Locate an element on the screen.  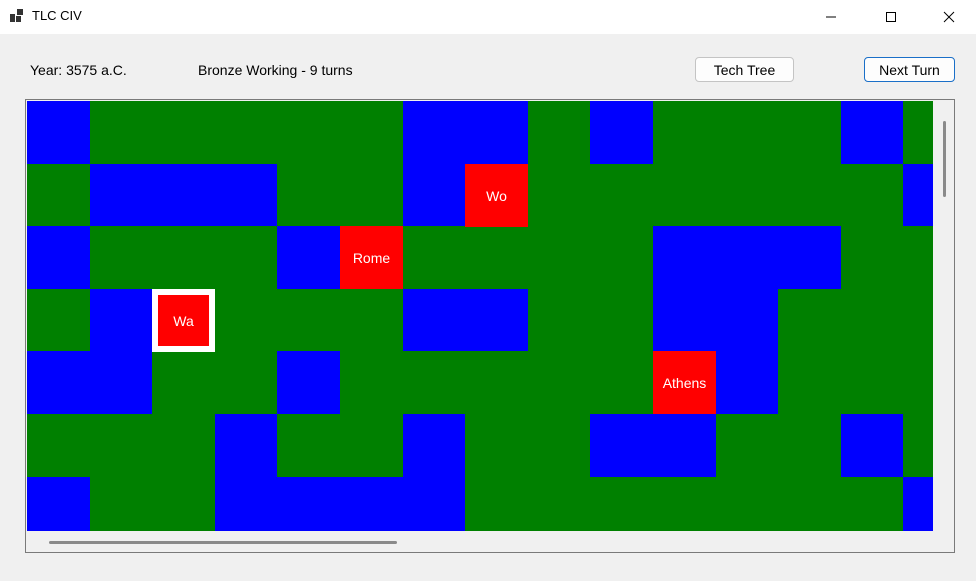
horizontal-scrollbar is located at coordinates (480, 542).